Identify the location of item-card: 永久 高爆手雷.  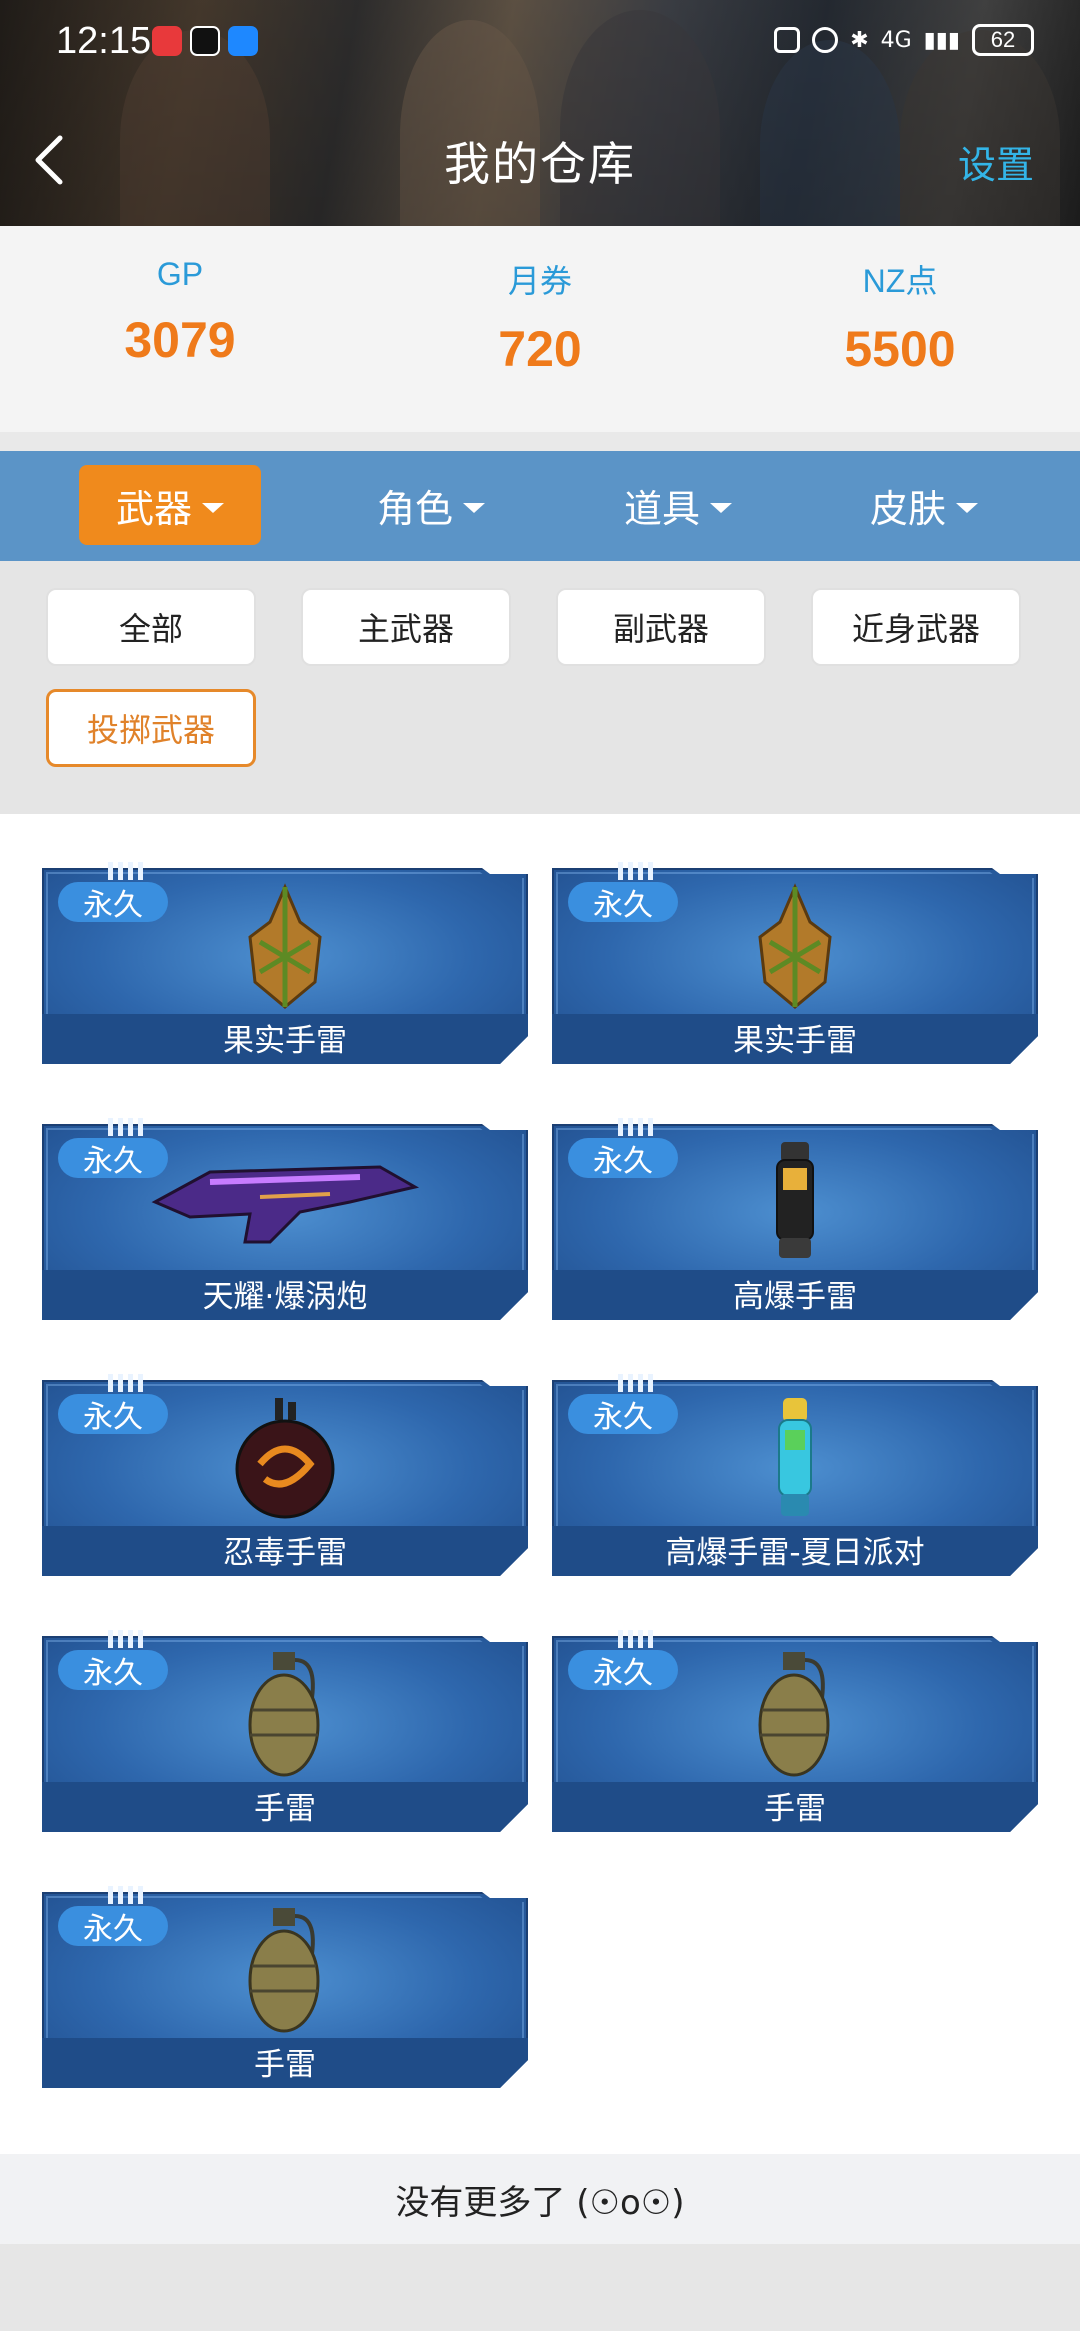
(795, 1219).